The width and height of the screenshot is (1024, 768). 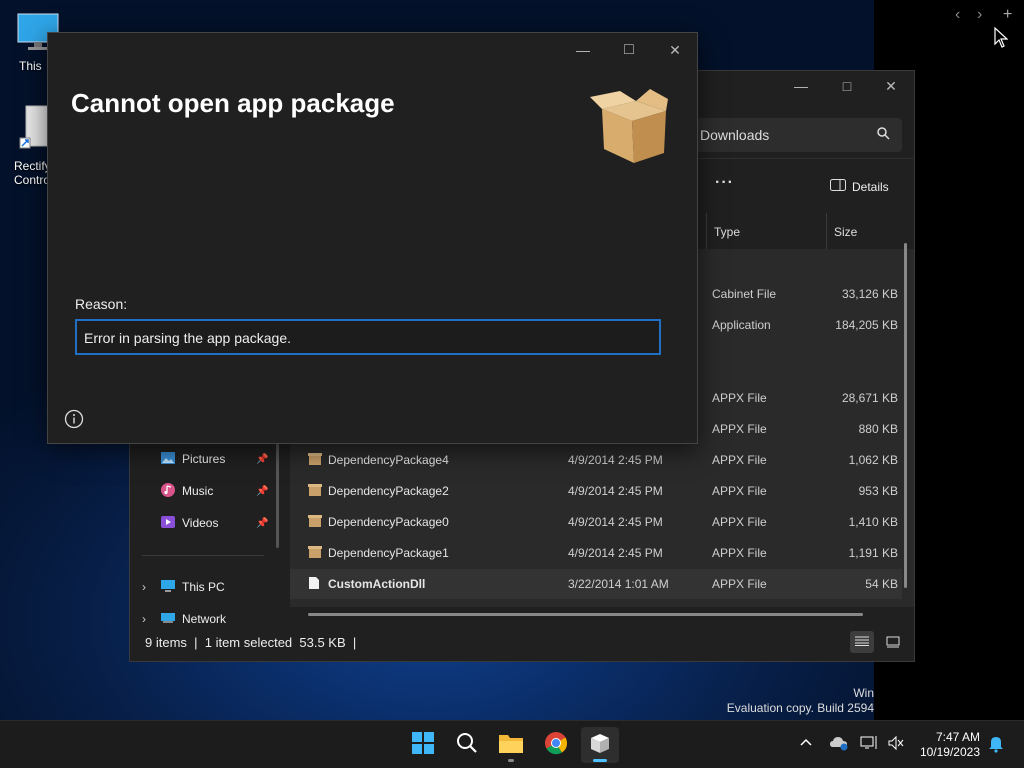 I want to click on file-name: DependencyPackage0, so click(x=388, y=522).